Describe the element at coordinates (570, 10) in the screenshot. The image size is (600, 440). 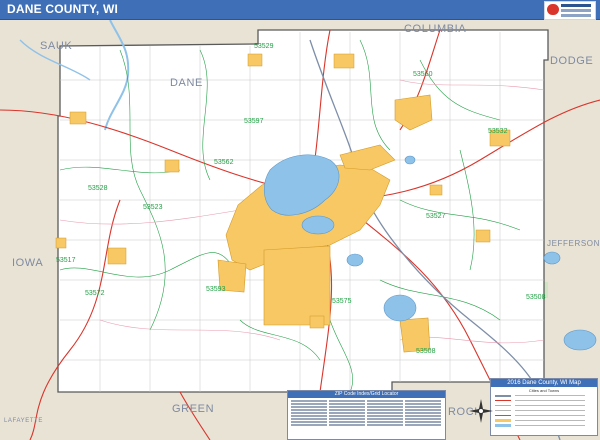
I see `publisher-logo` at that location.